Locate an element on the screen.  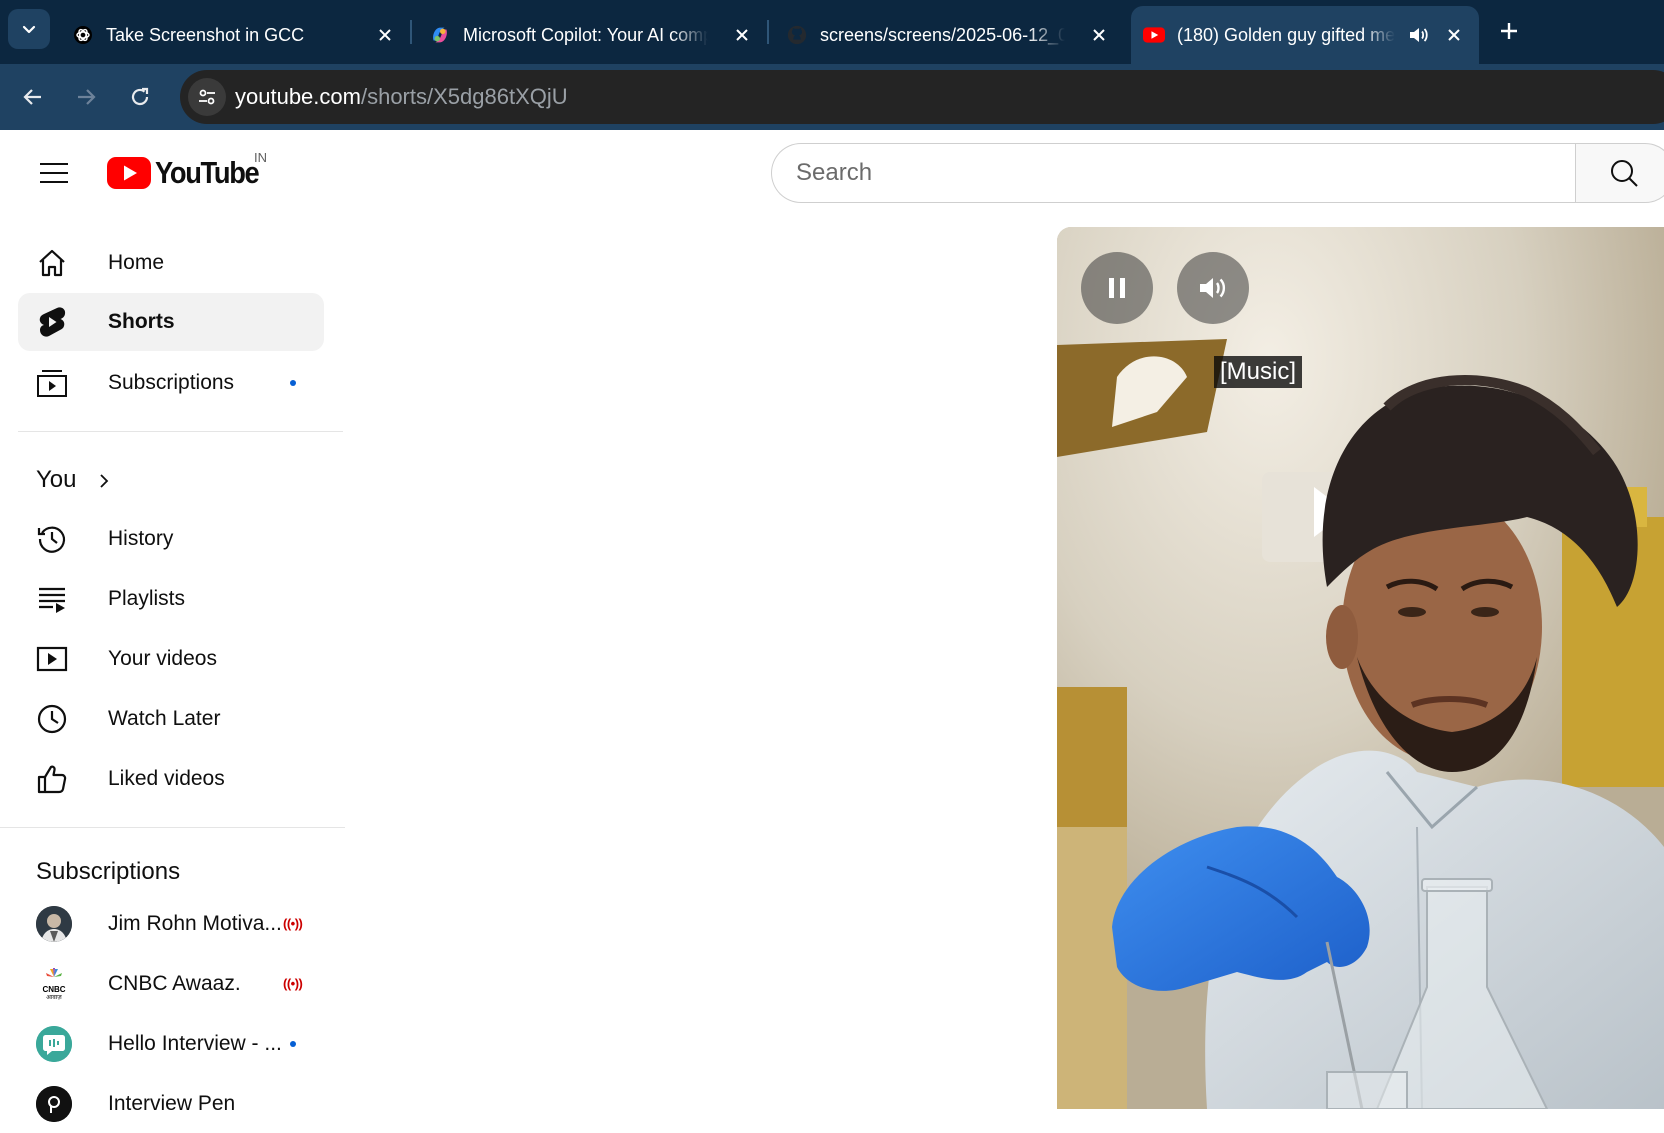
sidebar-item-home: Home is located at coordinates (171, 263).